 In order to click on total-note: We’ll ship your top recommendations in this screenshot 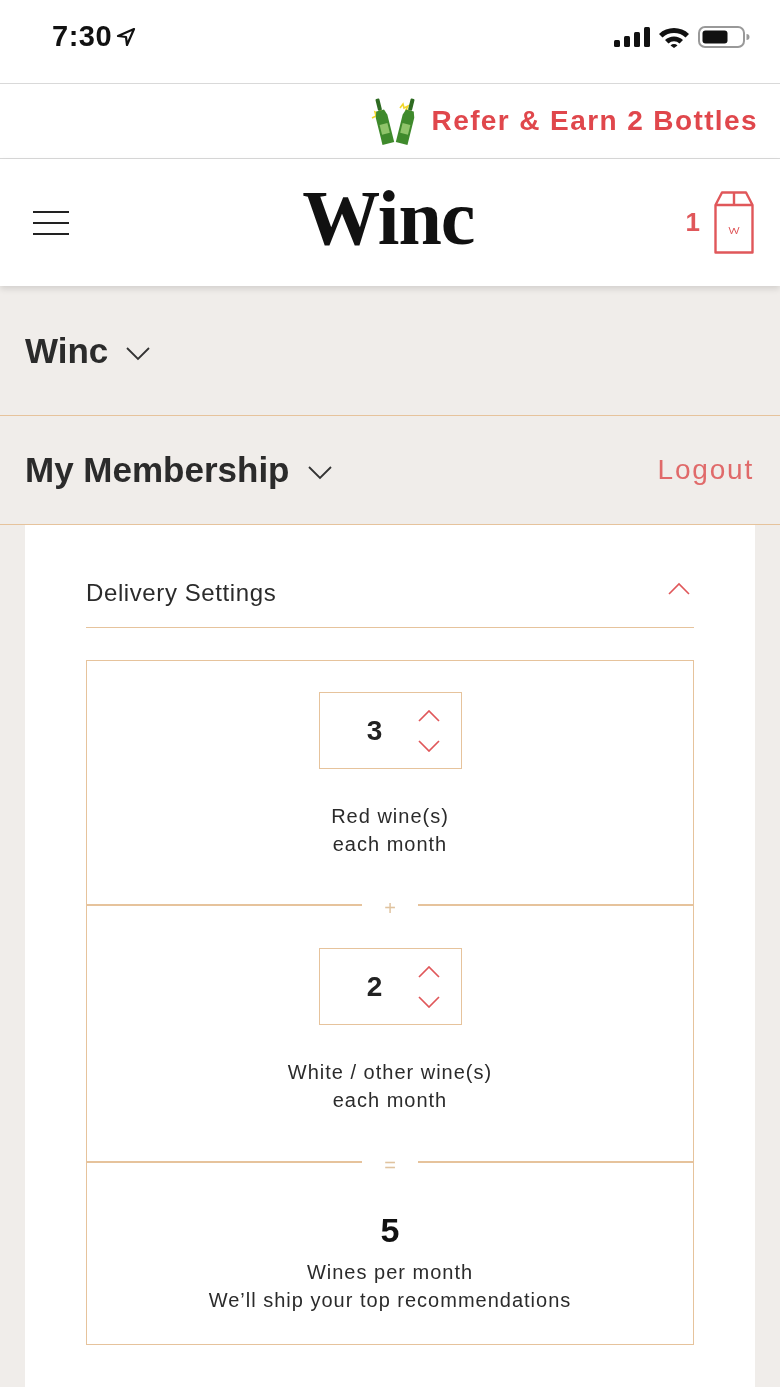, I will do `click(390, 1300)`.